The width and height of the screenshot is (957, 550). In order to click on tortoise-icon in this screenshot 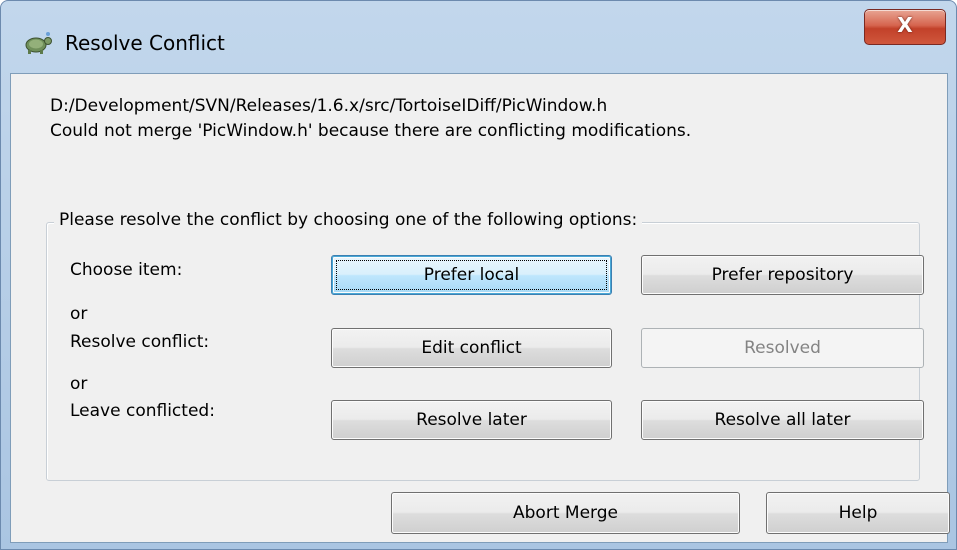, I will do `click(38, 43)`.